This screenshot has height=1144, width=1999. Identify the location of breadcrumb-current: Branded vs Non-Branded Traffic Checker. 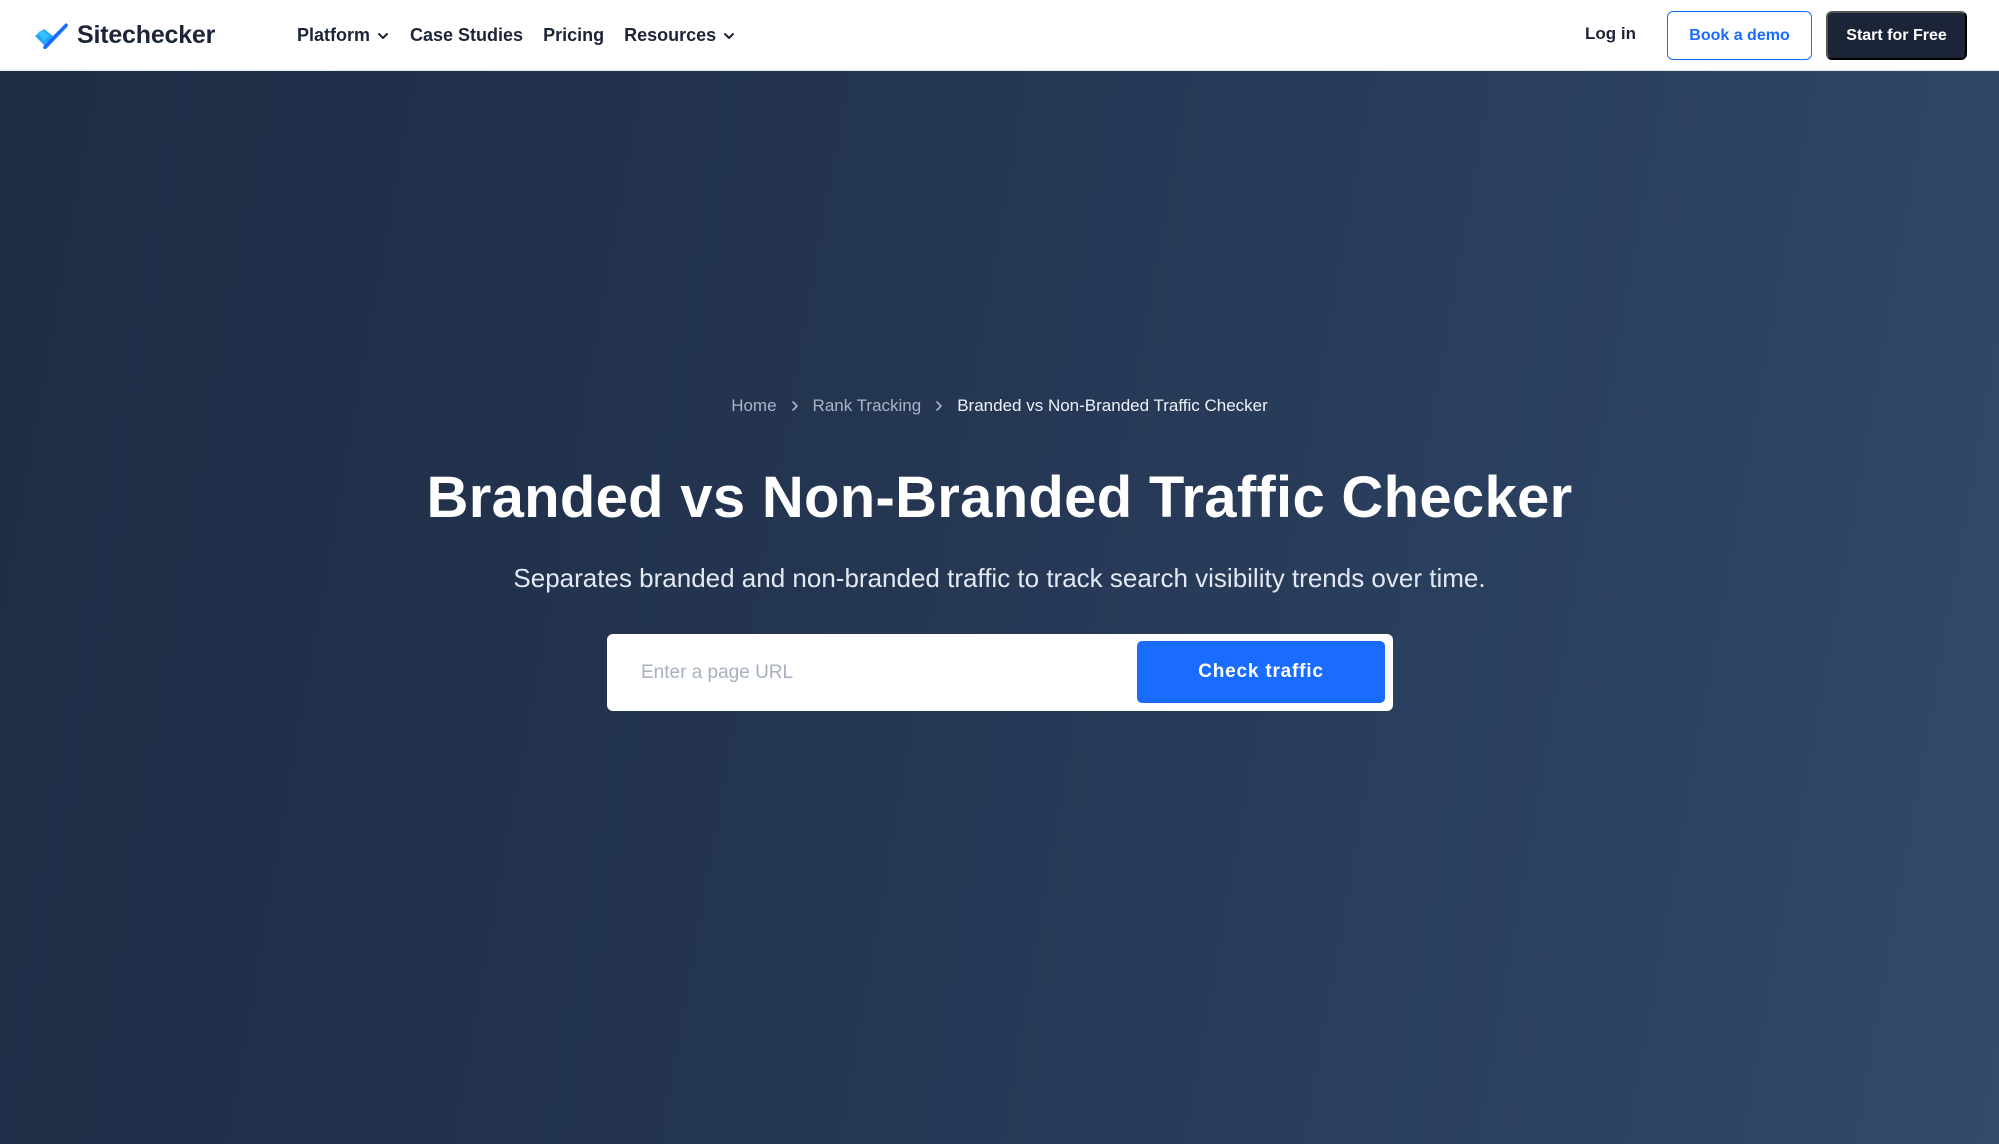
(1112, 405).